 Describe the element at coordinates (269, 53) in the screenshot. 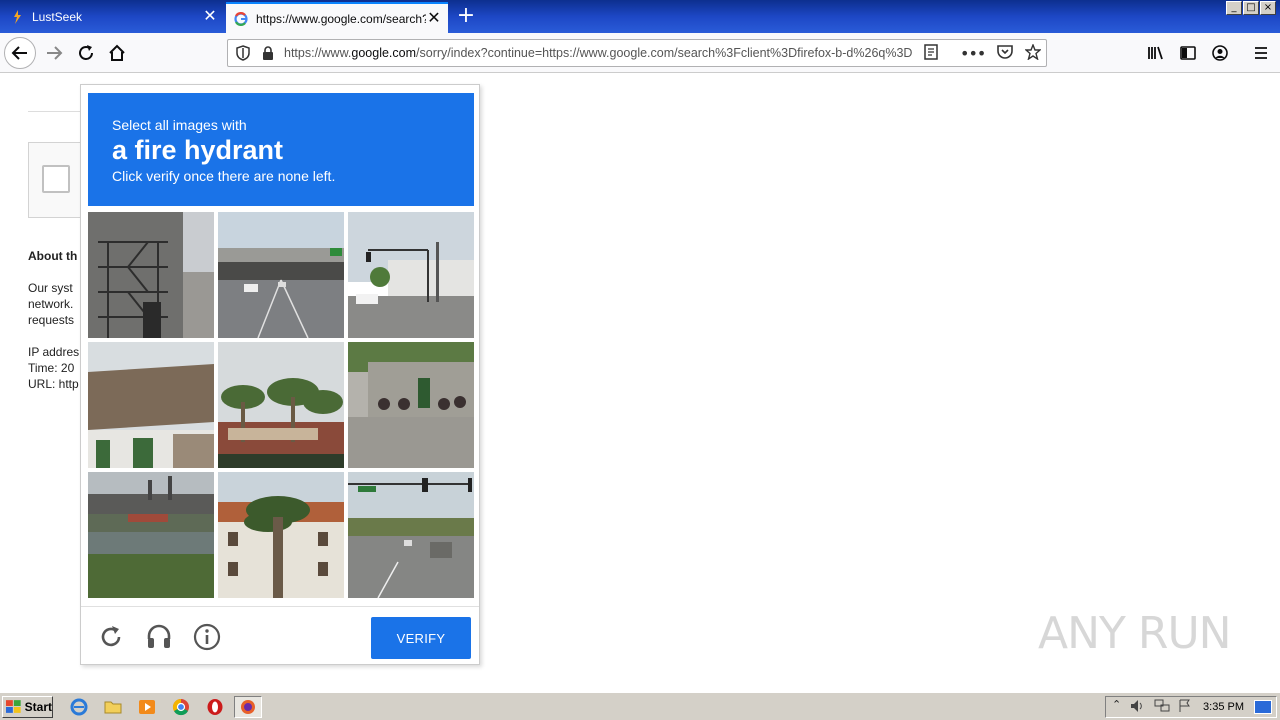

I see `lock-icon` at that location.